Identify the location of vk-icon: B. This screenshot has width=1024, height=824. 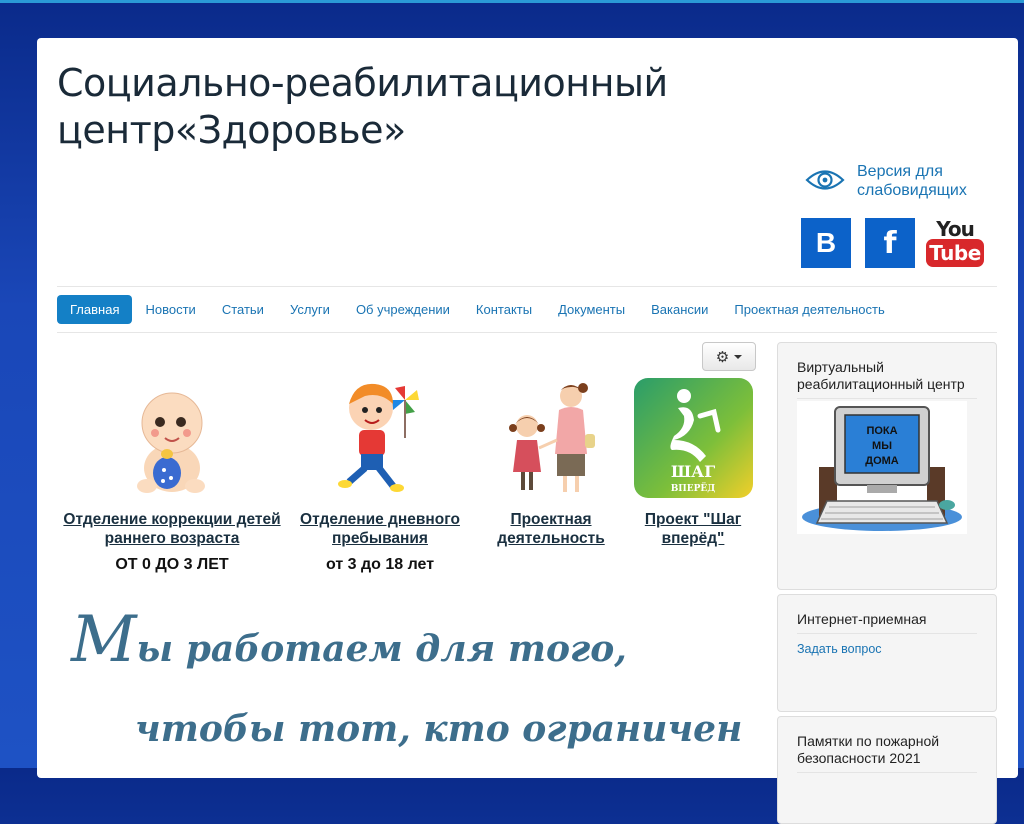
(826, 243).